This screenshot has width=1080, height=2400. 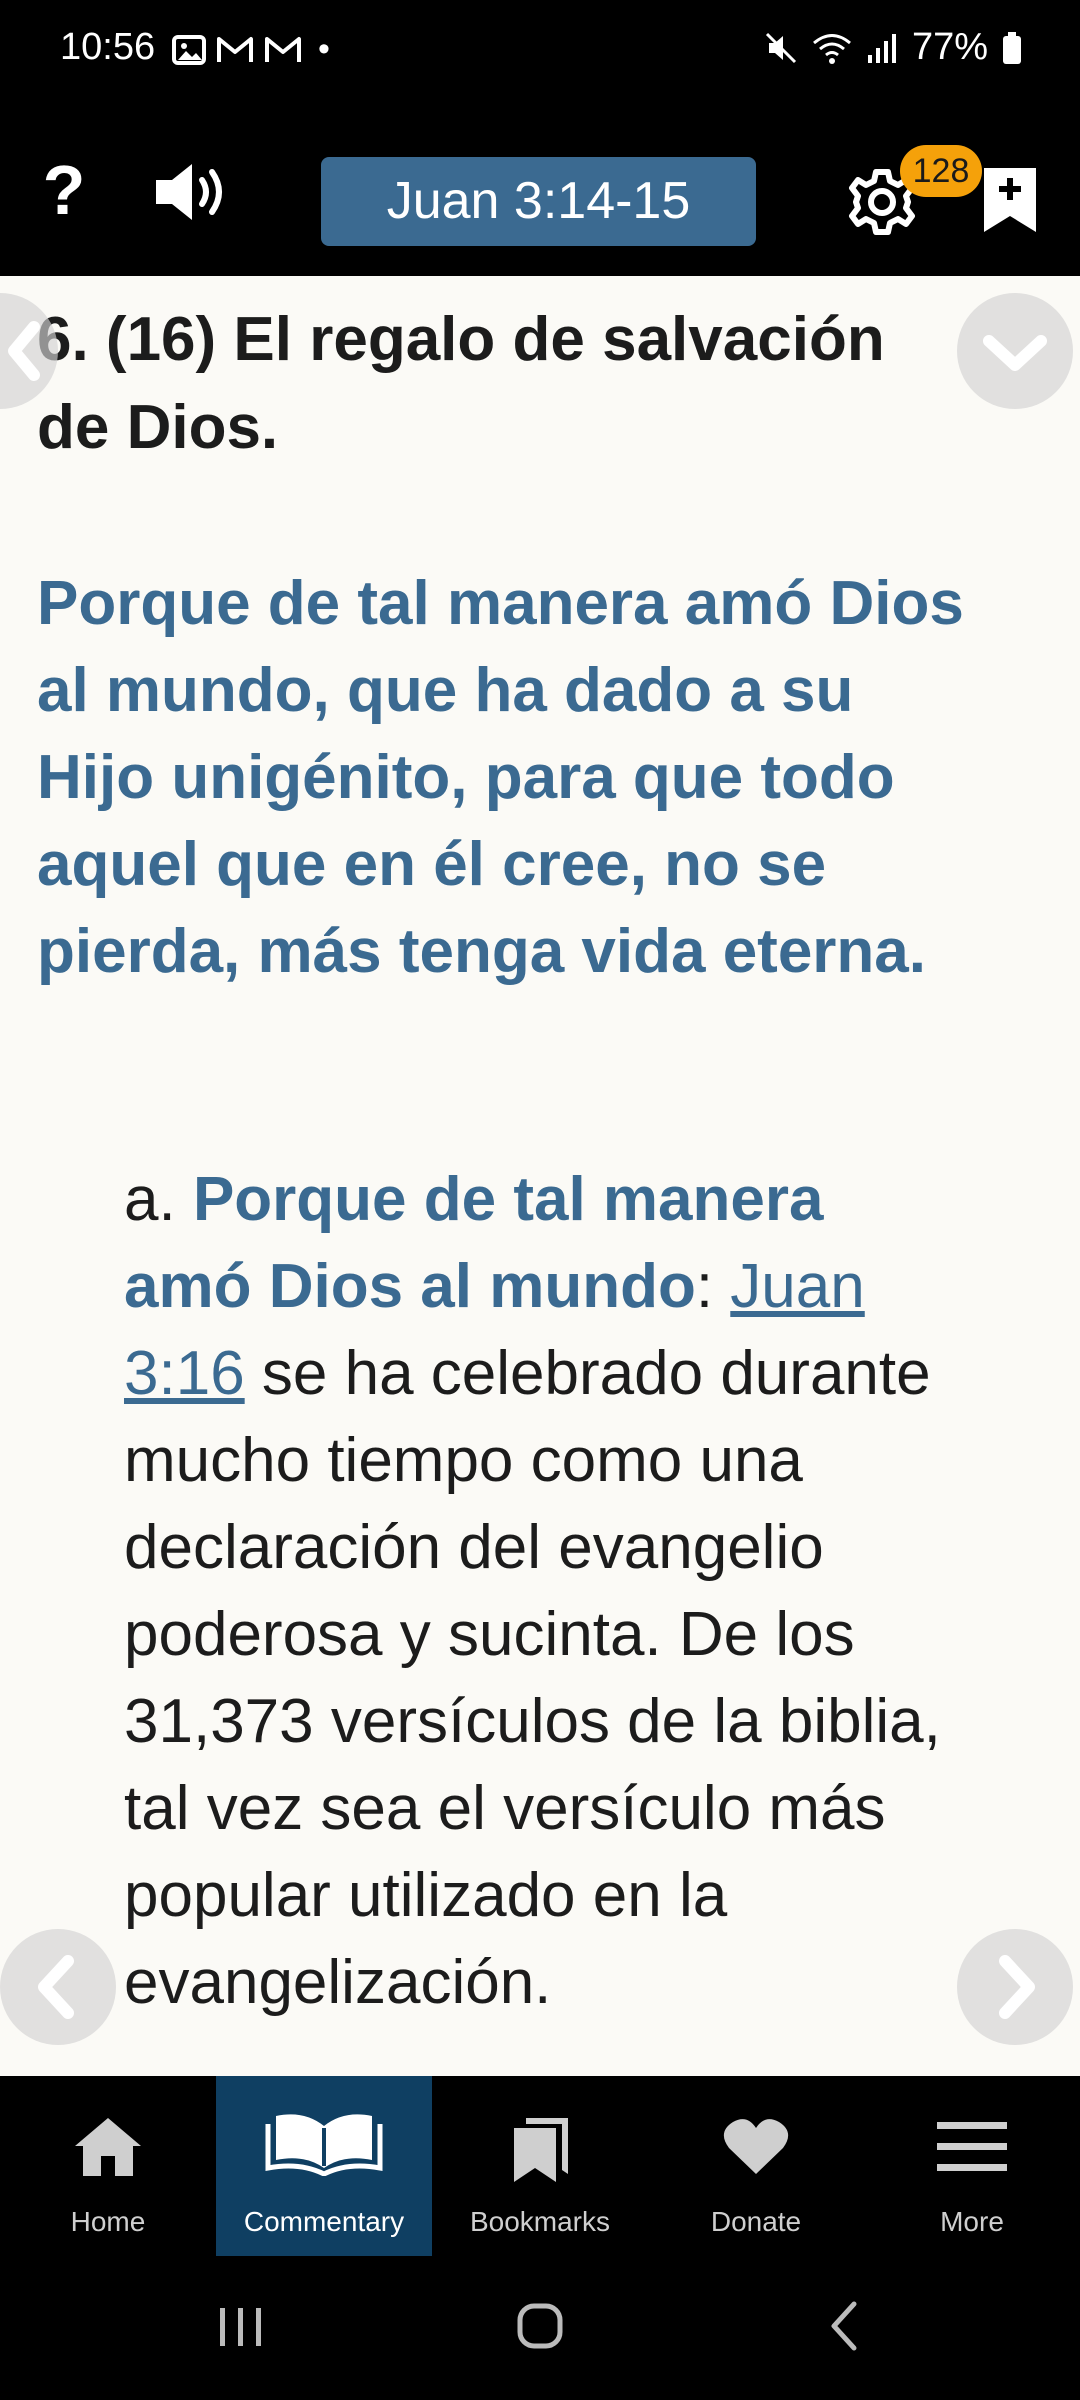 I want to click on bookmark-add-icon, so click(x=1010, y=200).